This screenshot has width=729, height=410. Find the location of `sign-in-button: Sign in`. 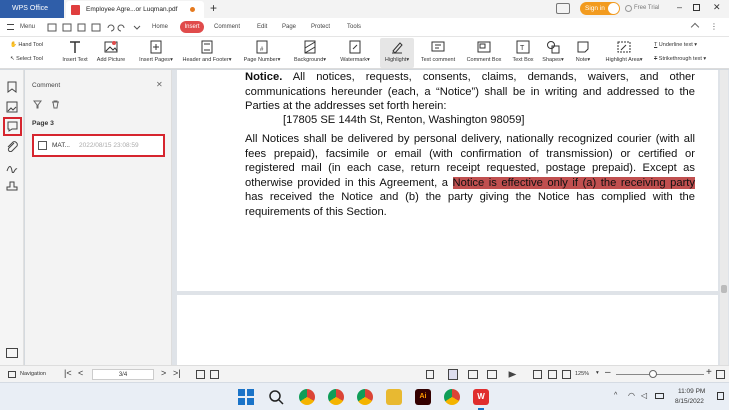

sign-in-button: Sign in is located at coordinates (600, 8).